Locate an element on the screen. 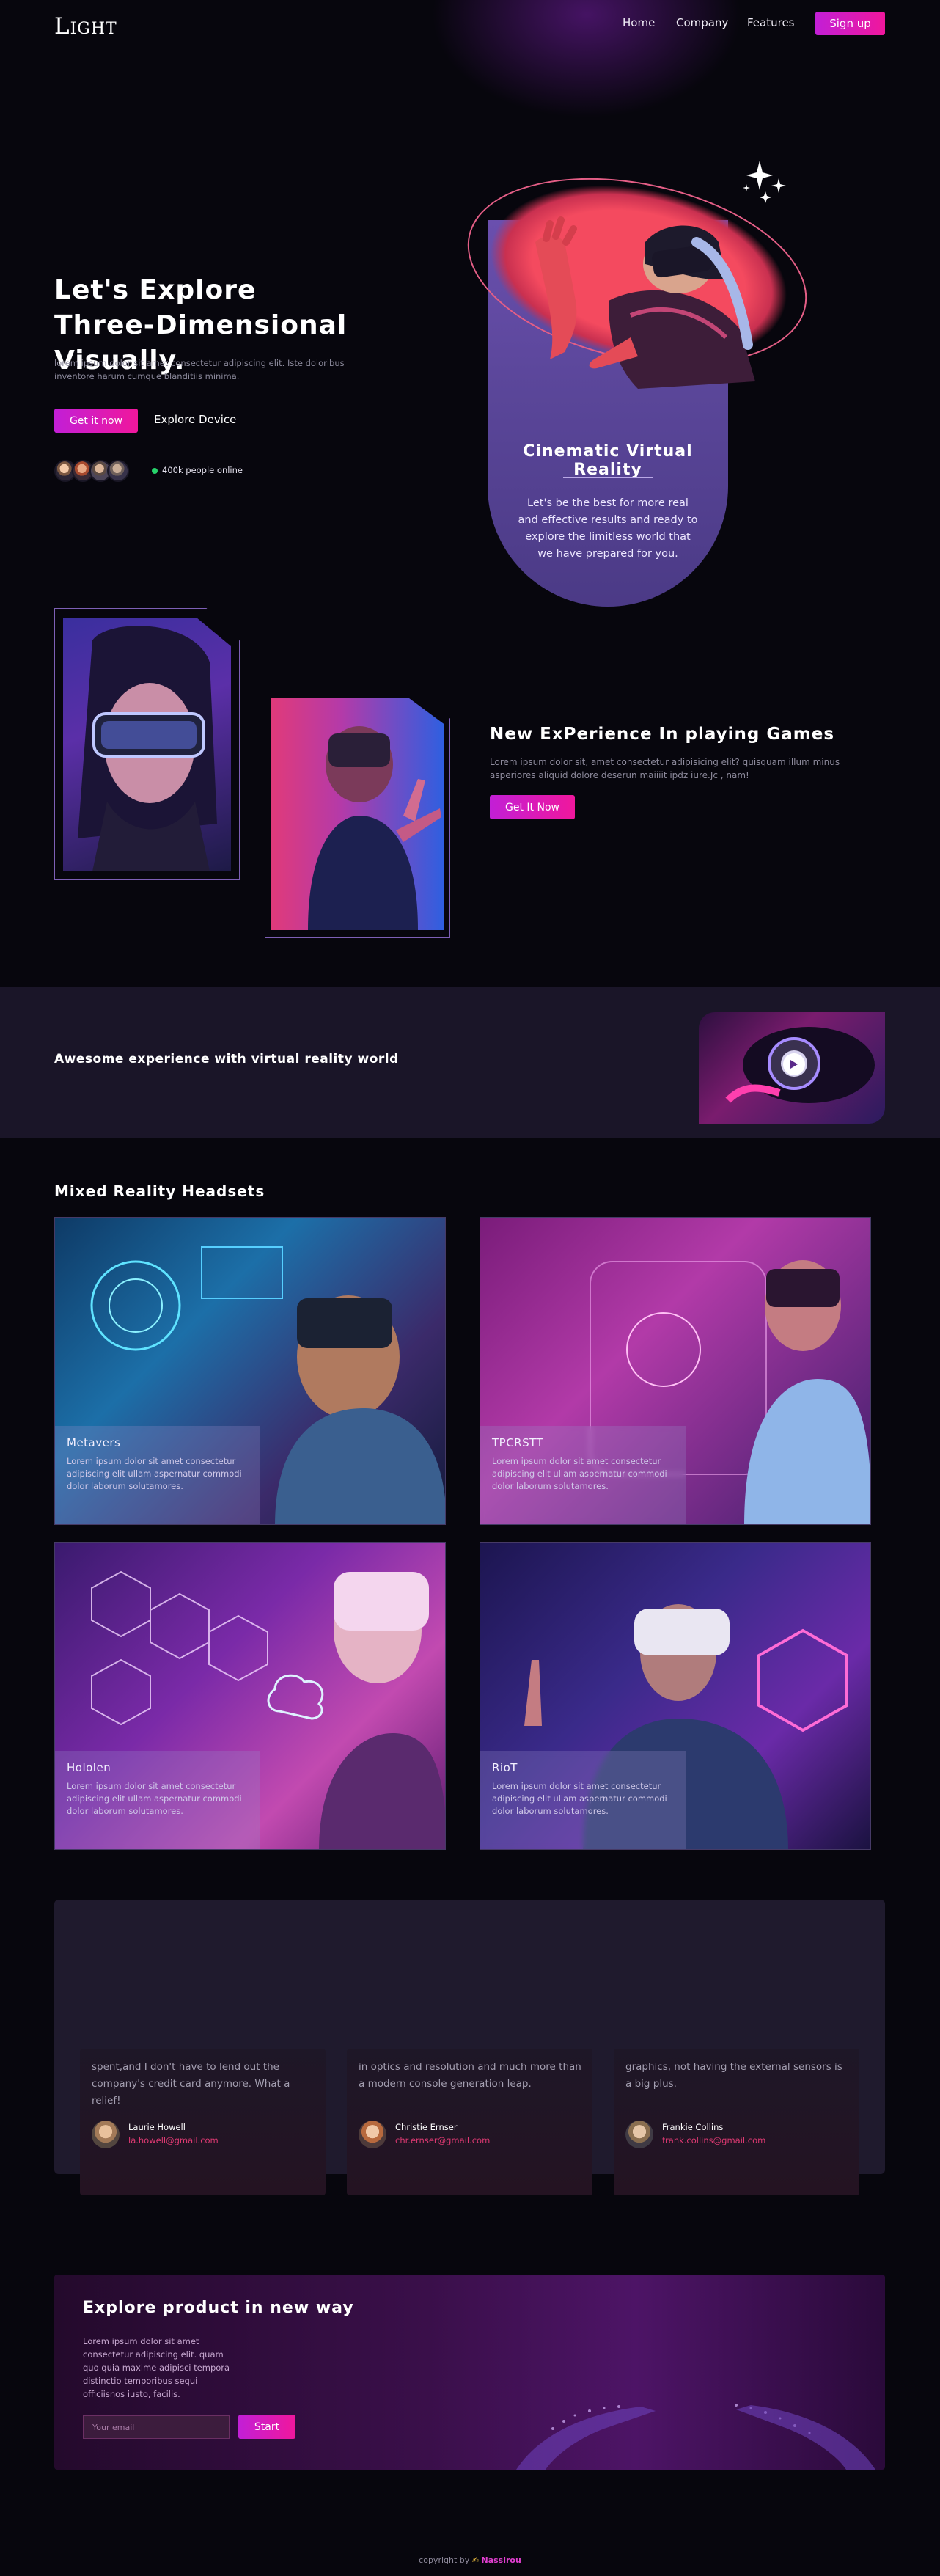  online-status-icon is located at coordinates (155, 471).